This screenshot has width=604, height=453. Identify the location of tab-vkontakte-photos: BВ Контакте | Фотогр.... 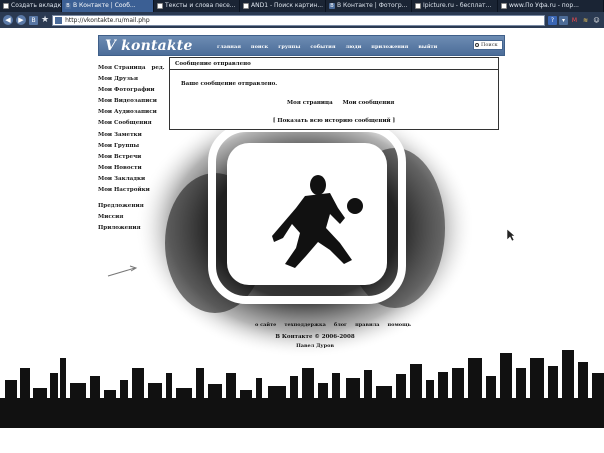
(369, 6).